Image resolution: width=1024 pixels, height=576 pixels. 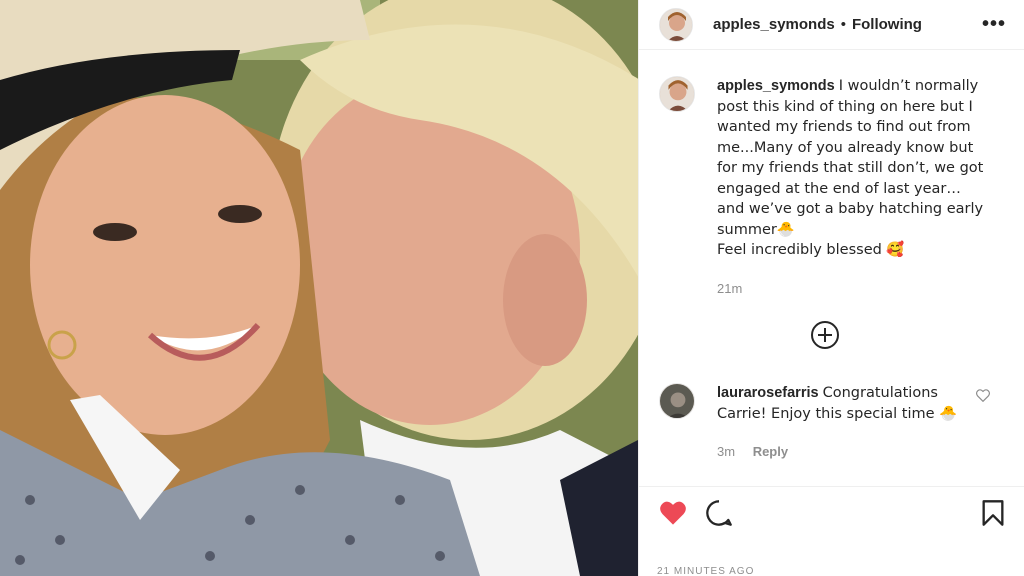 What do you see at coordinates (831, 506) in the screenshot?
I see `action-bar` at bounding box center [831, 506].